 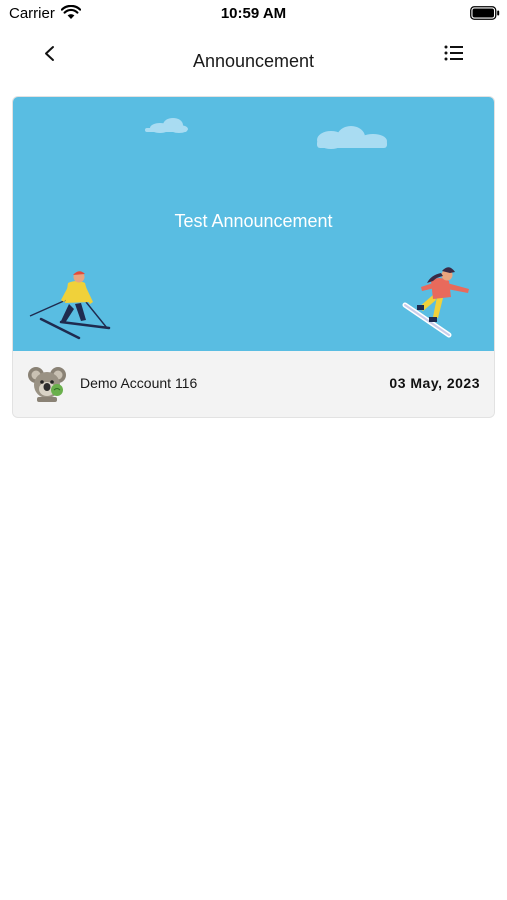 I want to click on nav-bar: Announcement, so click(x=253, y=60).